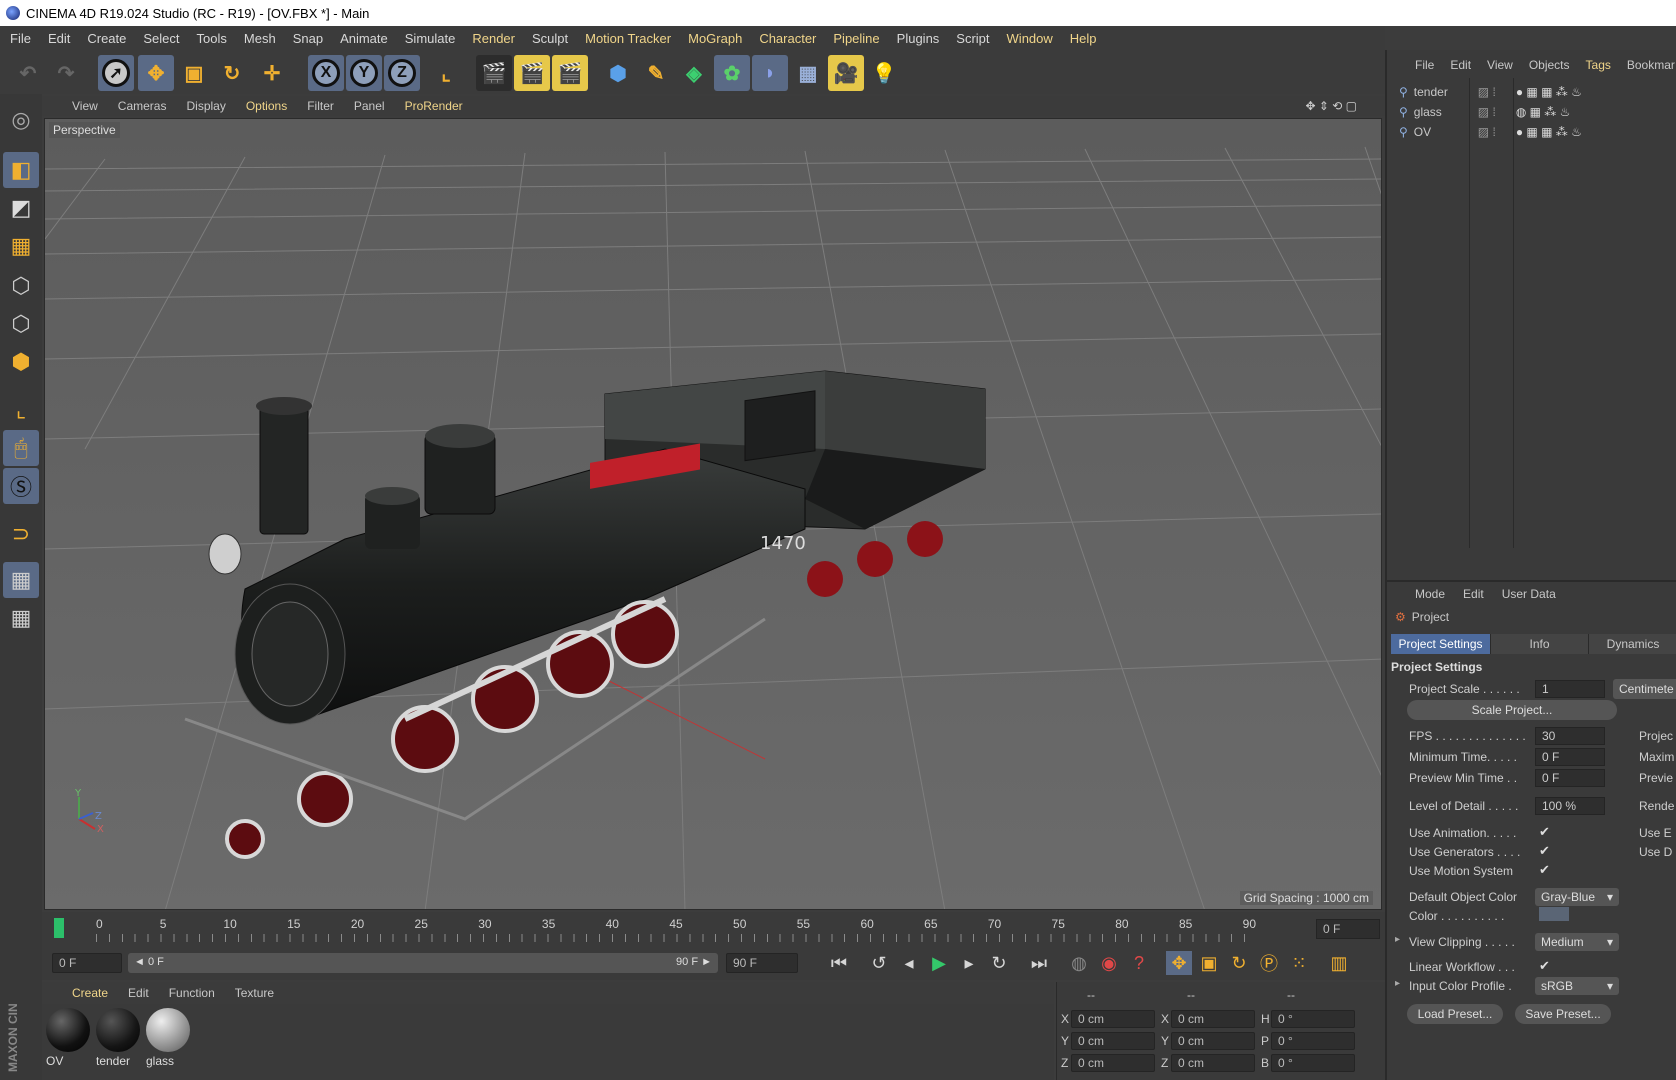  Describe the element at coordinates (762, 963) in the screenshot. I see `end-frame-field: 90 F` at that location.